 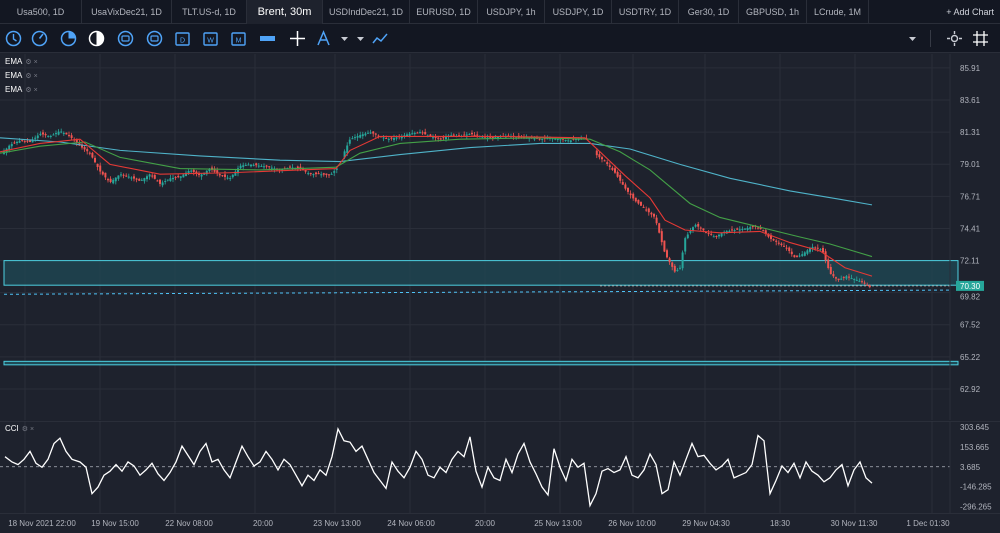 I want to click on svg-text: W, so click(x=210, y=41).